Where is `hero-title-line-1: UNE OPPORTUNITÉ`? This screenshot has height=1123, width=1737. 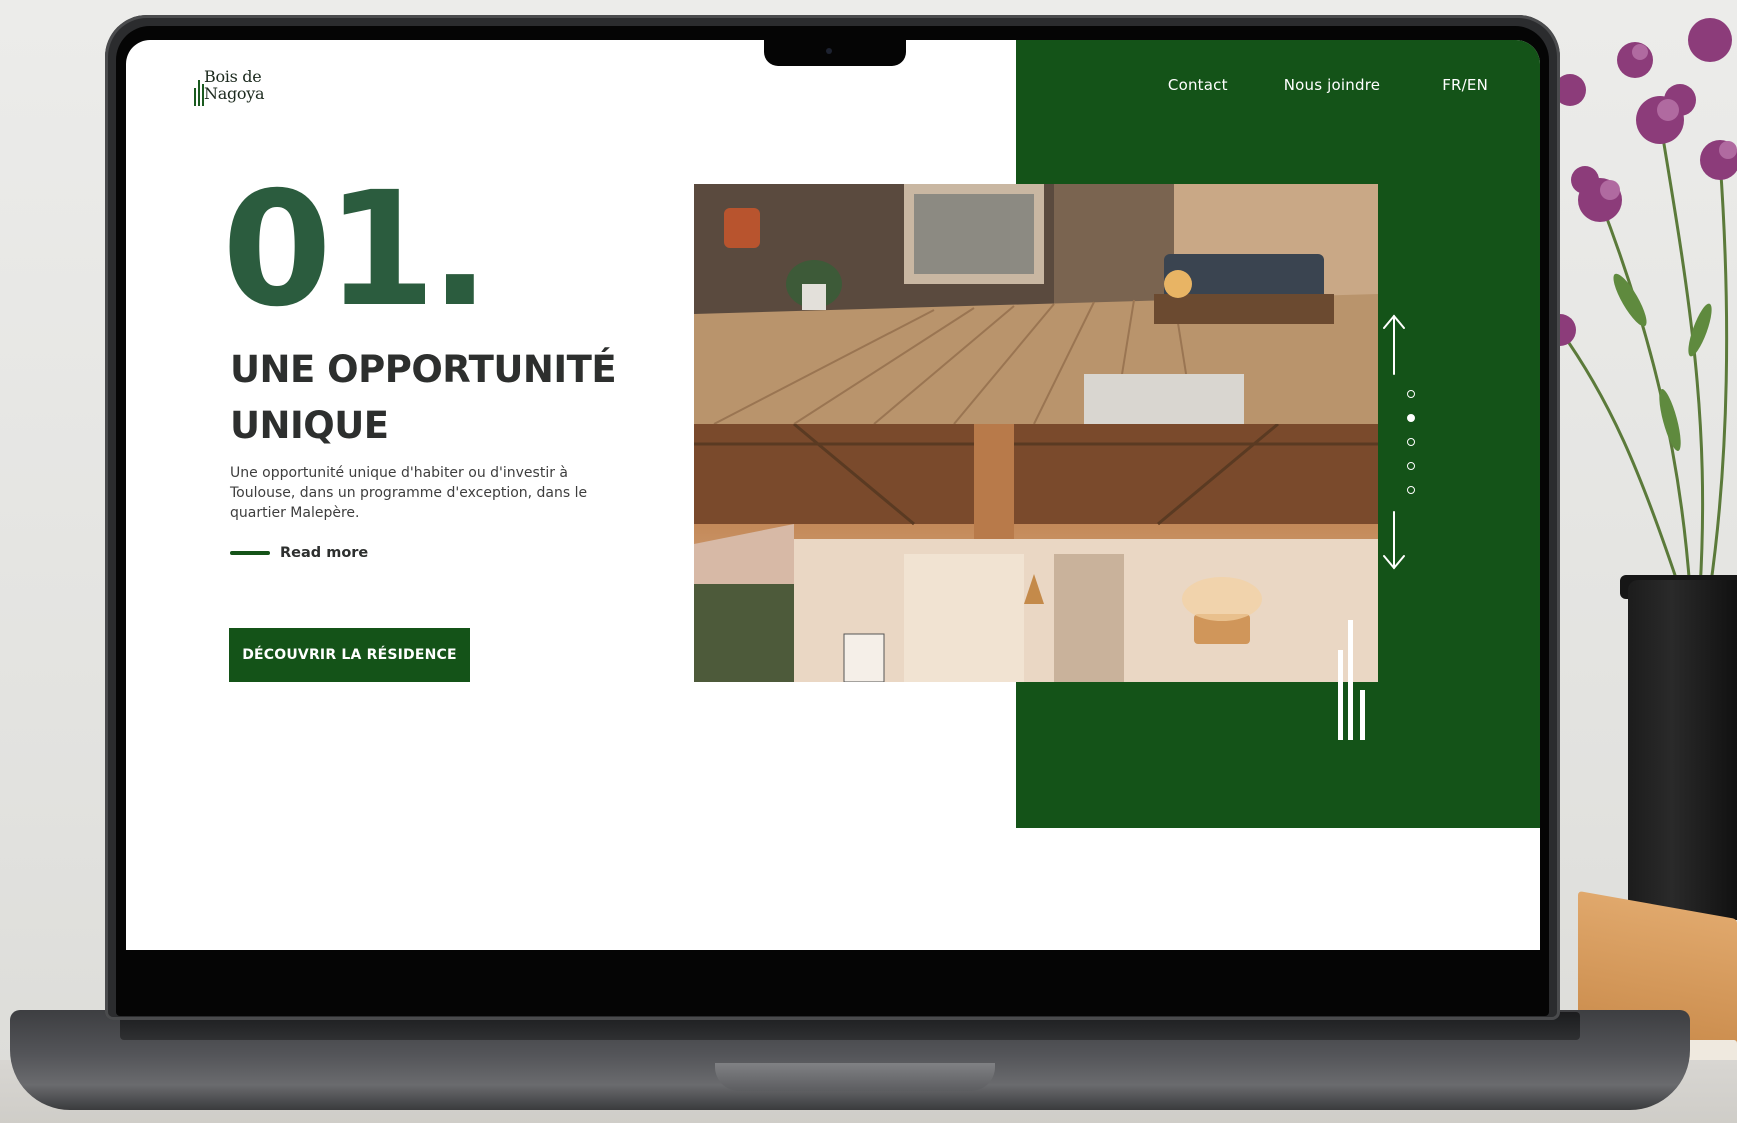 hero-title-line-1: UNE OPPORTUNITÉ is located at coordinates (423, 369).